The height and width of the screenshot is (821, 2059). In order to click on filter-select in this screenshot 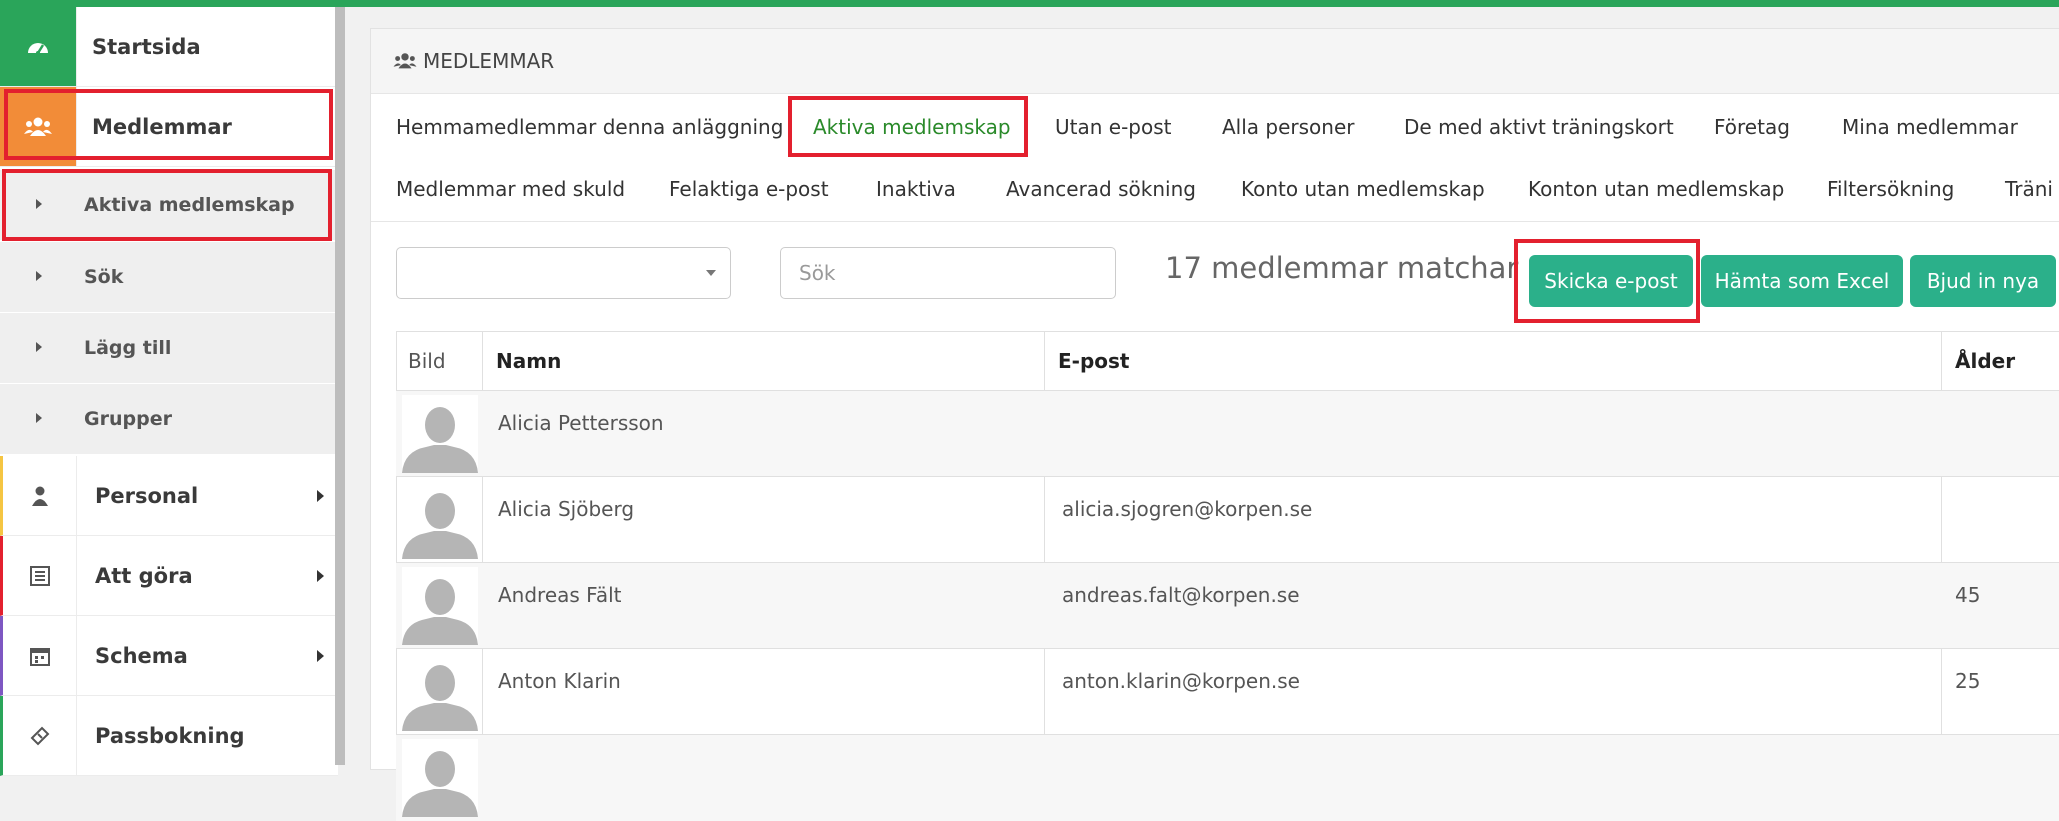, I will do `click(563, 273)`.